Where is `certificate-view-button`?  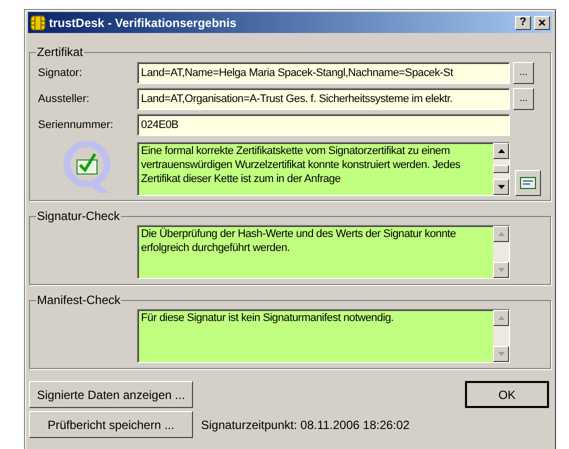 certificate-view-button is located at coordinates (528, 183).